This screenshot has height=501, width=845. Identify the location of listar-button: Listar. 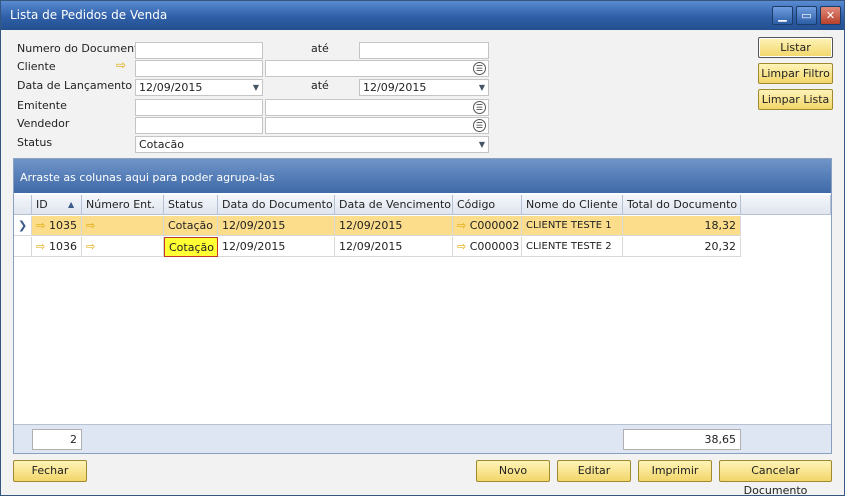
(795, 47).